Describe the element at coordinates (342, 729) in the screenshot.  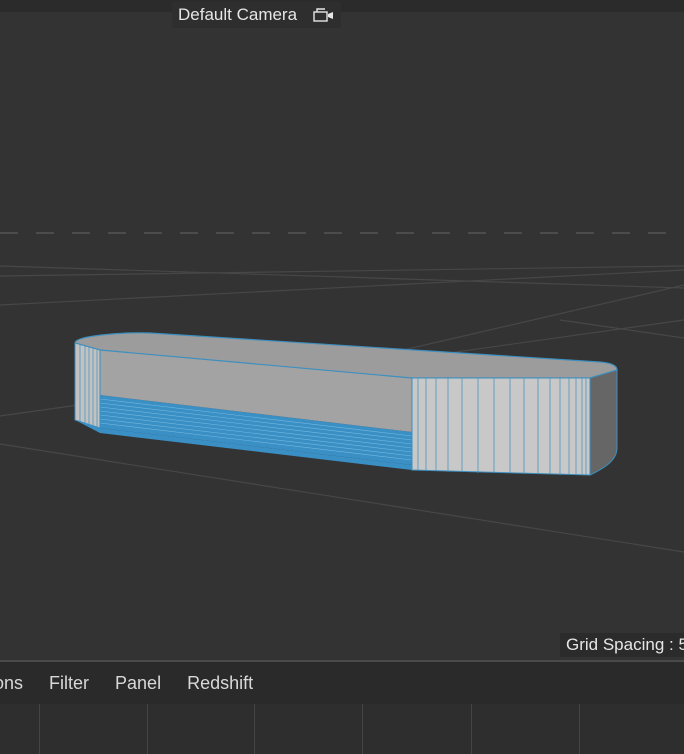
I see `lower-panel` at that location.